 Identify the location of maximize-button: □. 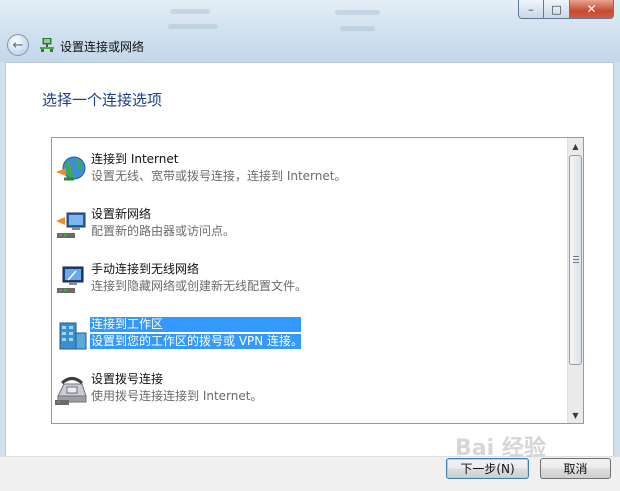
(557, 9).